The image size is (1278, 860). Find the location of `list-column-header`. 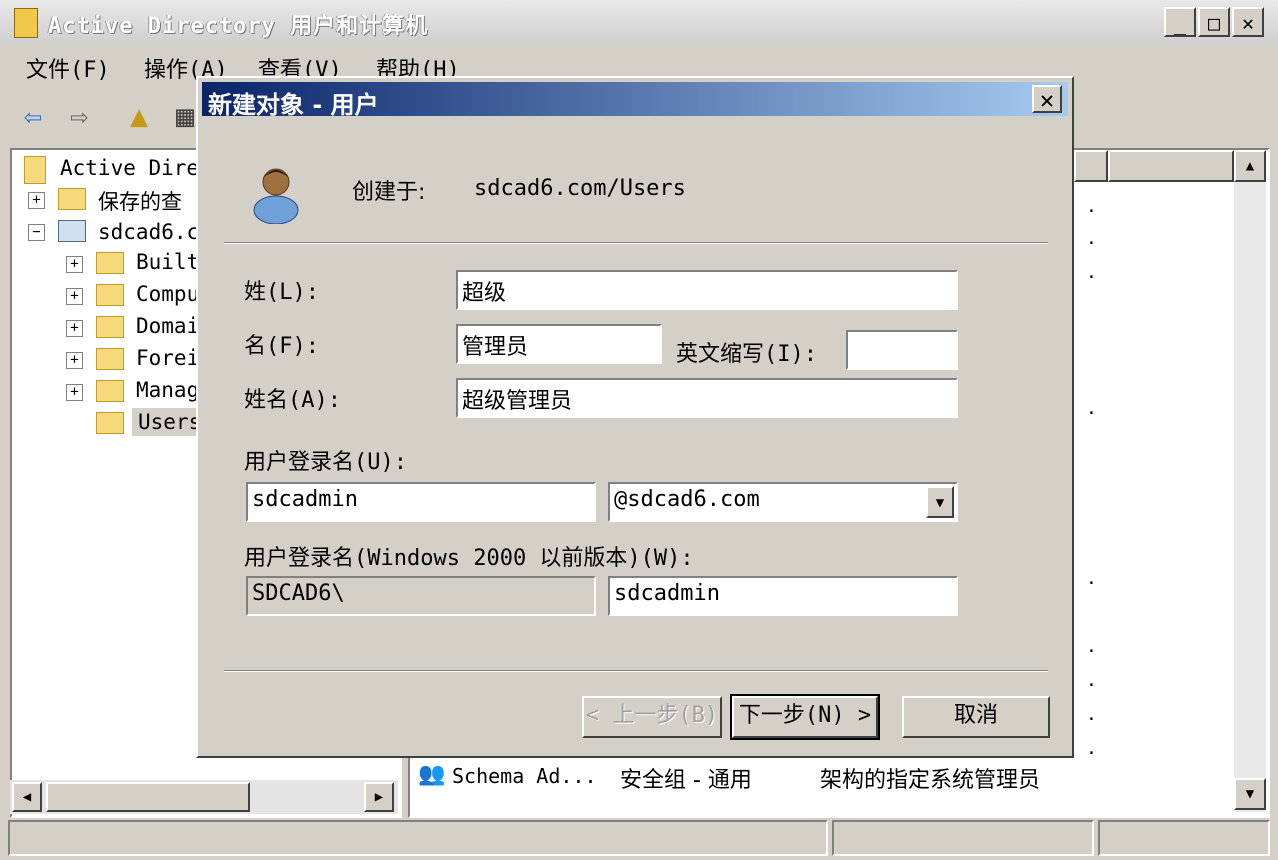

list-column-header is located at coordinates (1154, 166).